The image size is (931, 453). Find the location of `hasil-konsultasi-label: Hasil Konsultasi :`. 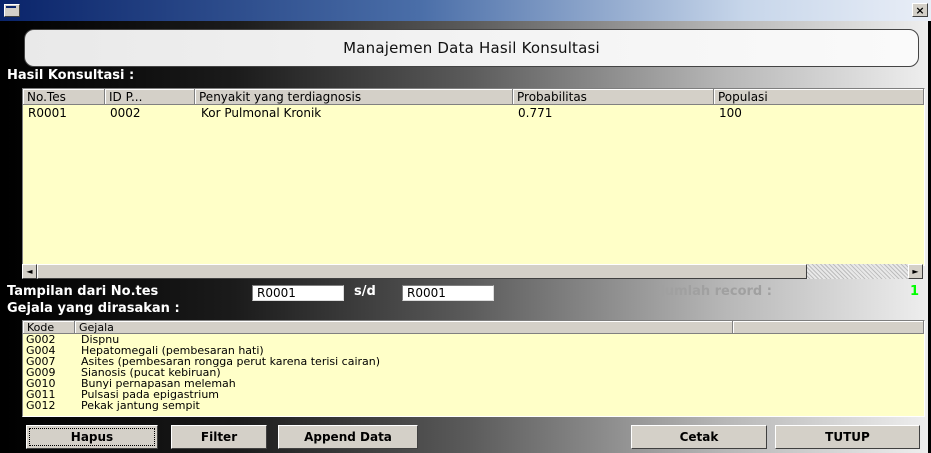

hasil-konsultasi-label: Hasil Konsultasi : is located at coordinates (71, 75).